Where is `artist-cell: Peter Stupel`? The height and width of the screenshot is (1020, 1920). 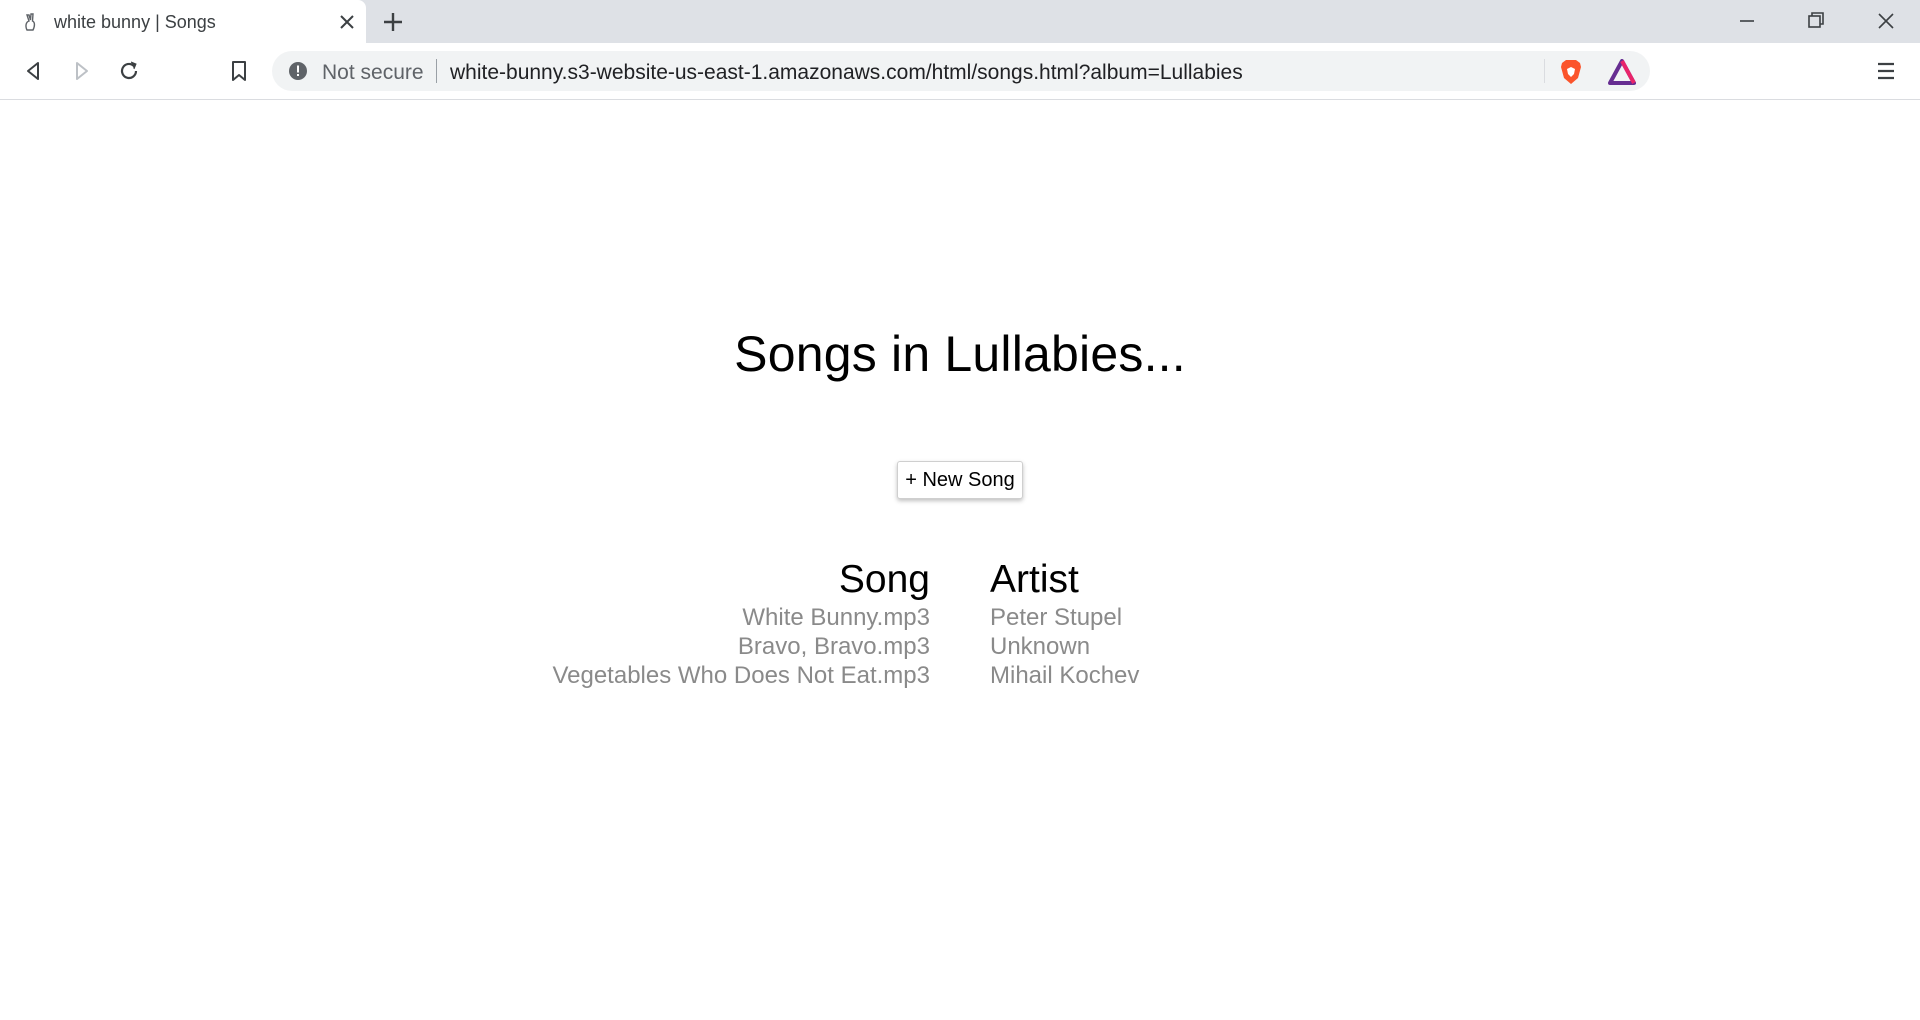 artist-cell: Peter Stupel is located at coordinates (1056, 617).